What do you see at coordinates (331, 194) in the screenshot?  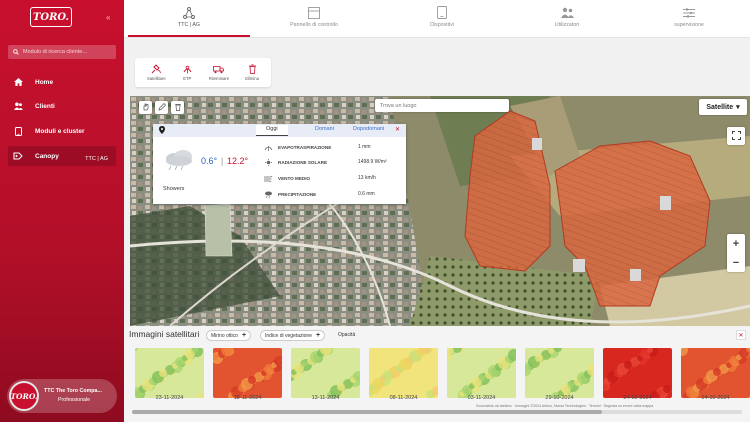 I see `weather-row-precipitation: PRECIPITAZIONE 0.6 mm` at bounding box center [331, 194].